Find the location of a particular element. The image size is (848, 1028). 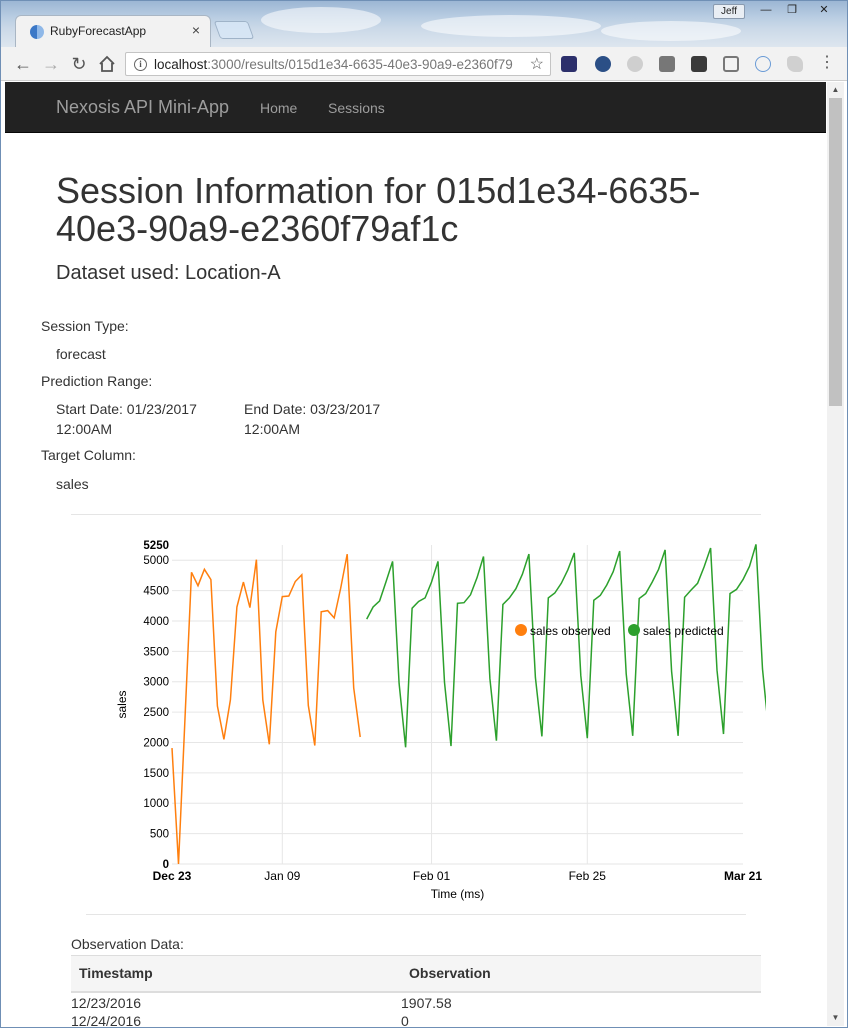

y-tick-label: 5250 is located at coordinates (156, 546).